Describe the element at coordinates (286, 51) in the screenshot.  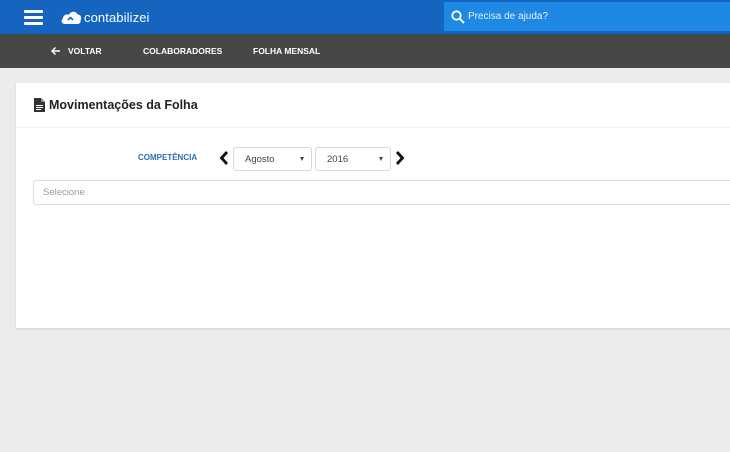
I see `nav-item-folha-mensal: FOLHA MENSAL` at that location.